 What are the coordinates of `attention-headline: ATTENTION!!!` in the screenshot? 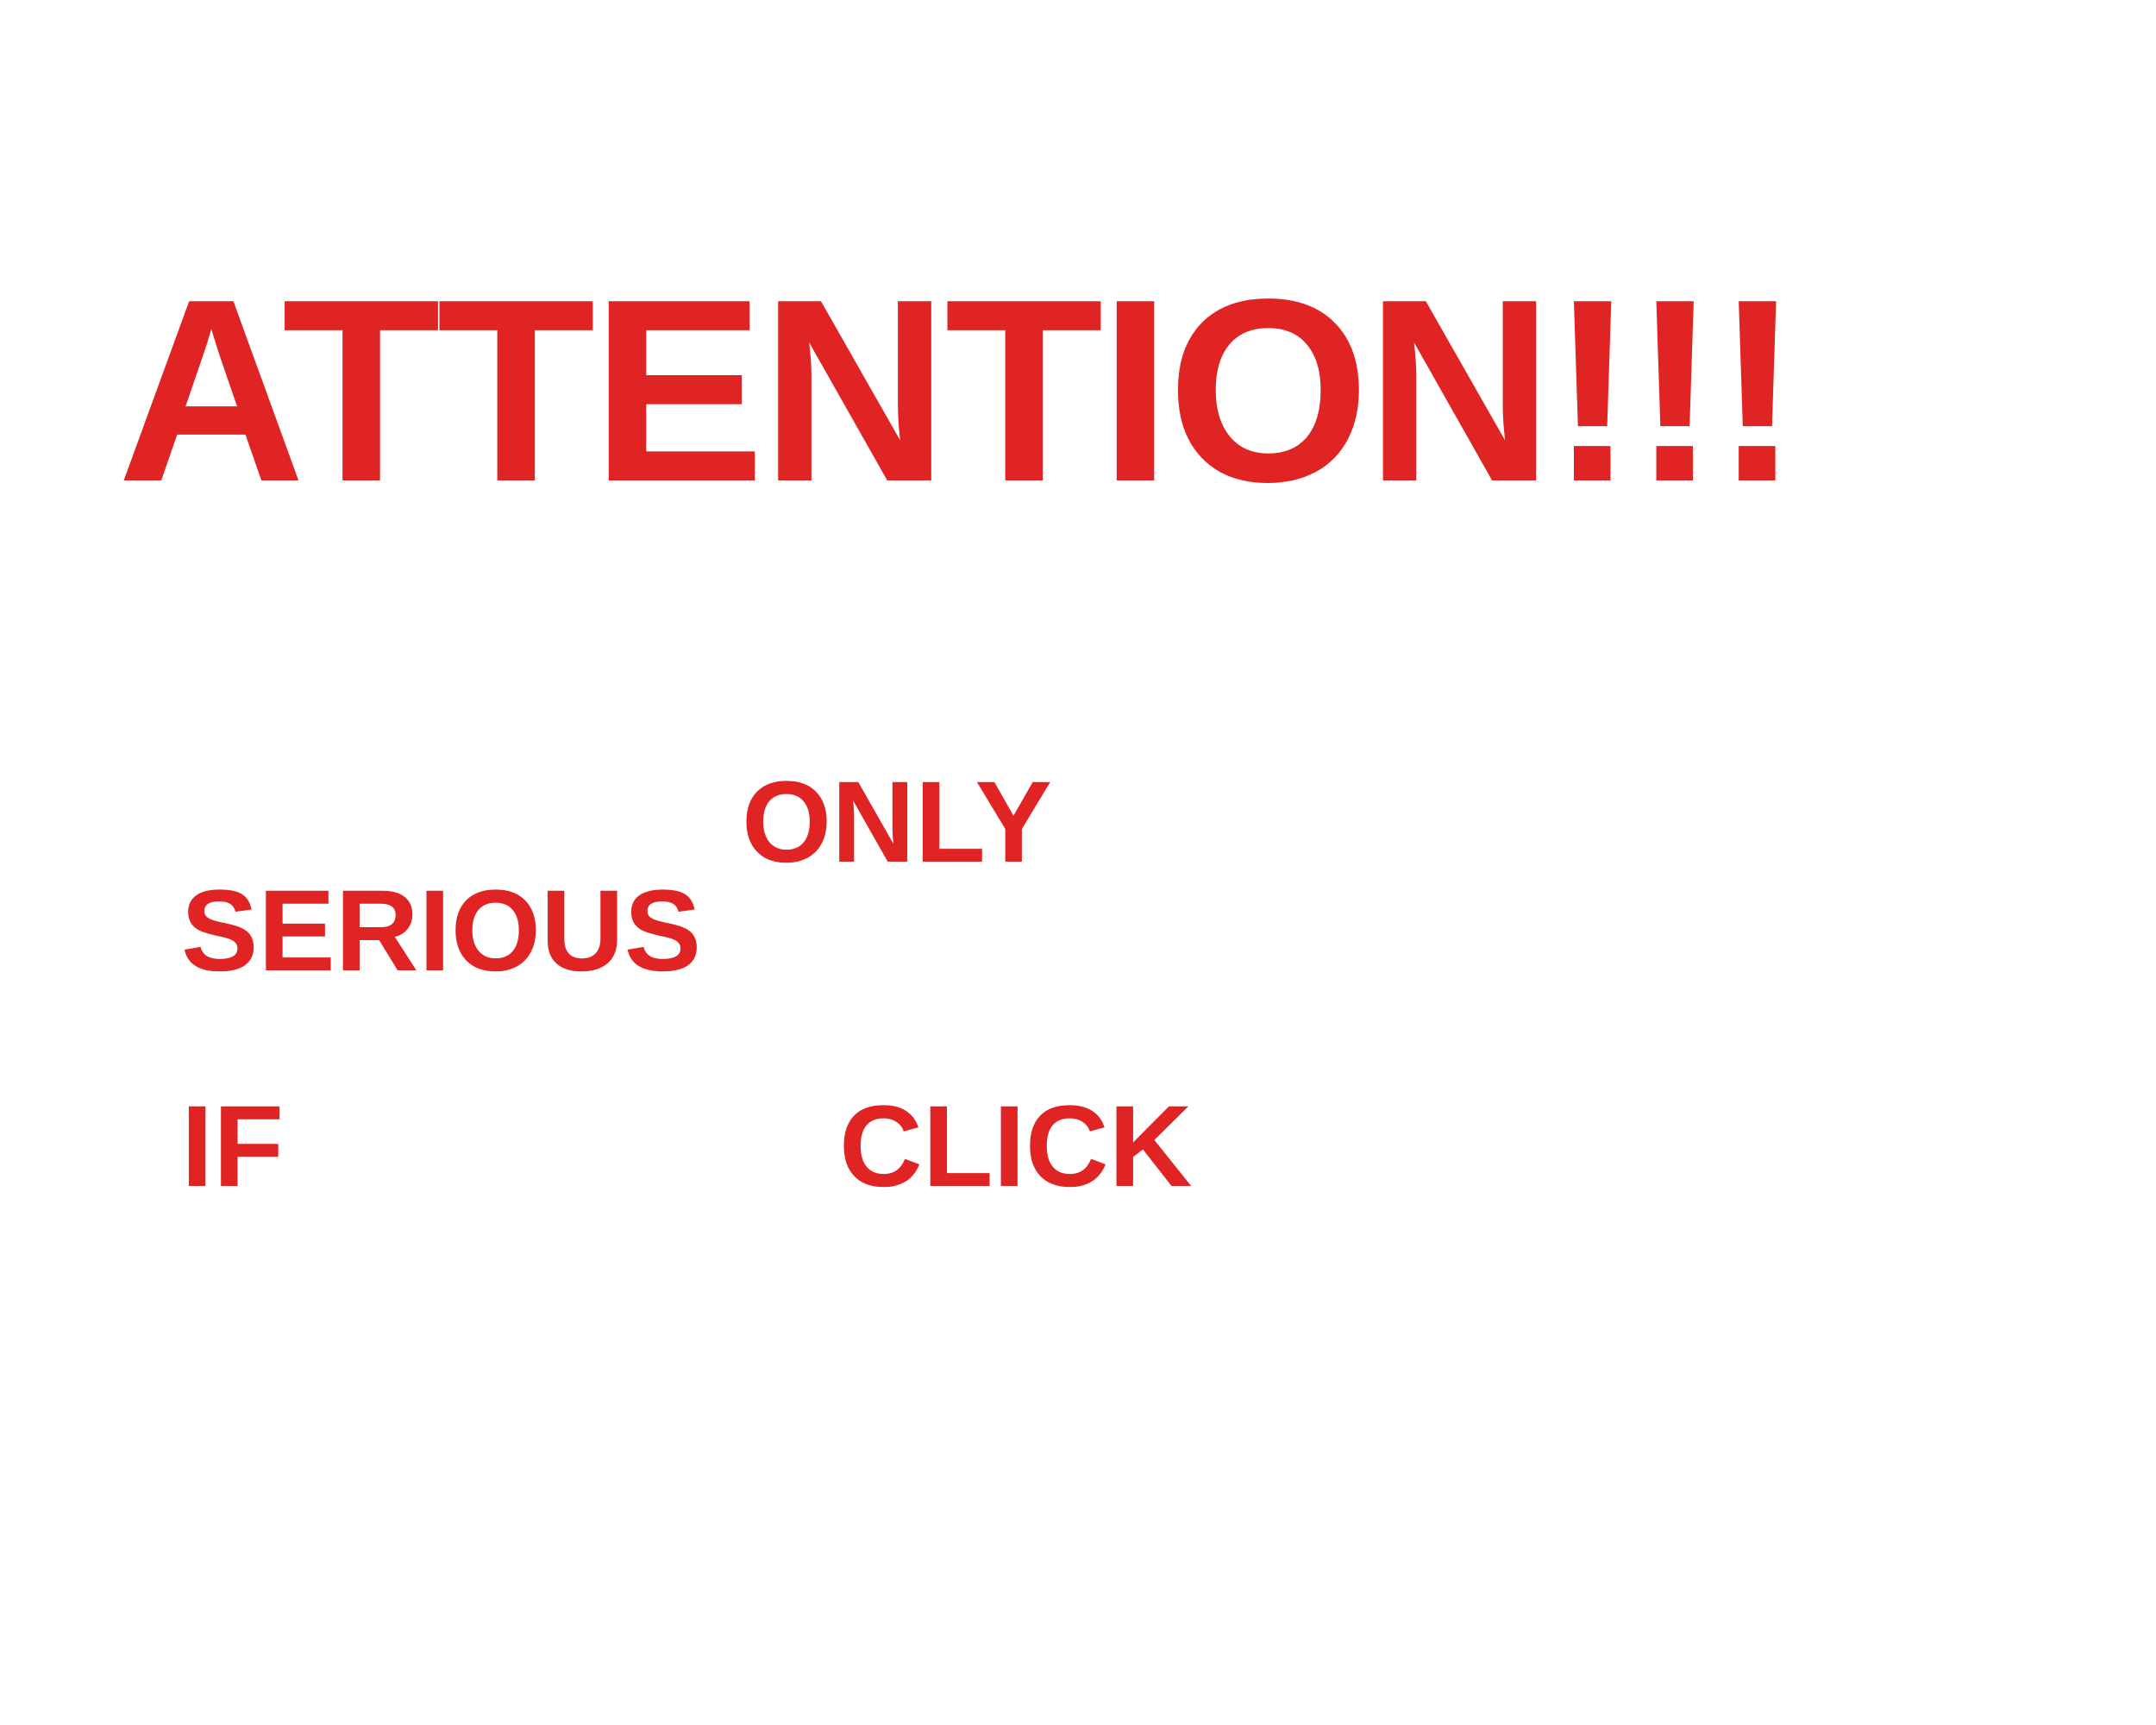 It's located at (959, 391).